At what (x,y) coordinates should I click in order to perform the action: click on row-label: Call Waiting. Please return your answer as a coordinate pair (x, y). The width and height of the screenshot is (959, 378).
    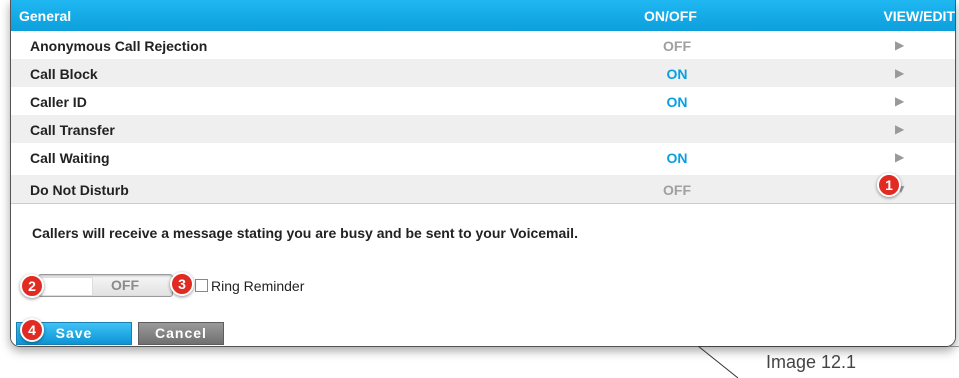
    Looking at the image, I should click on (70, 158).